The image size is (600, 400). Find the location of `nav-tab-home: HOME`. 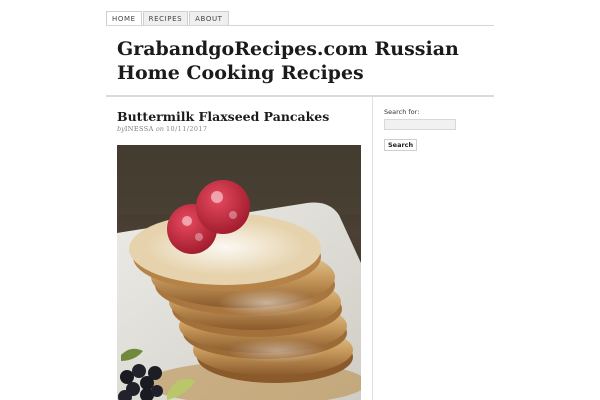

nav-tab-home: HOME is located at coordinates (124, 18).